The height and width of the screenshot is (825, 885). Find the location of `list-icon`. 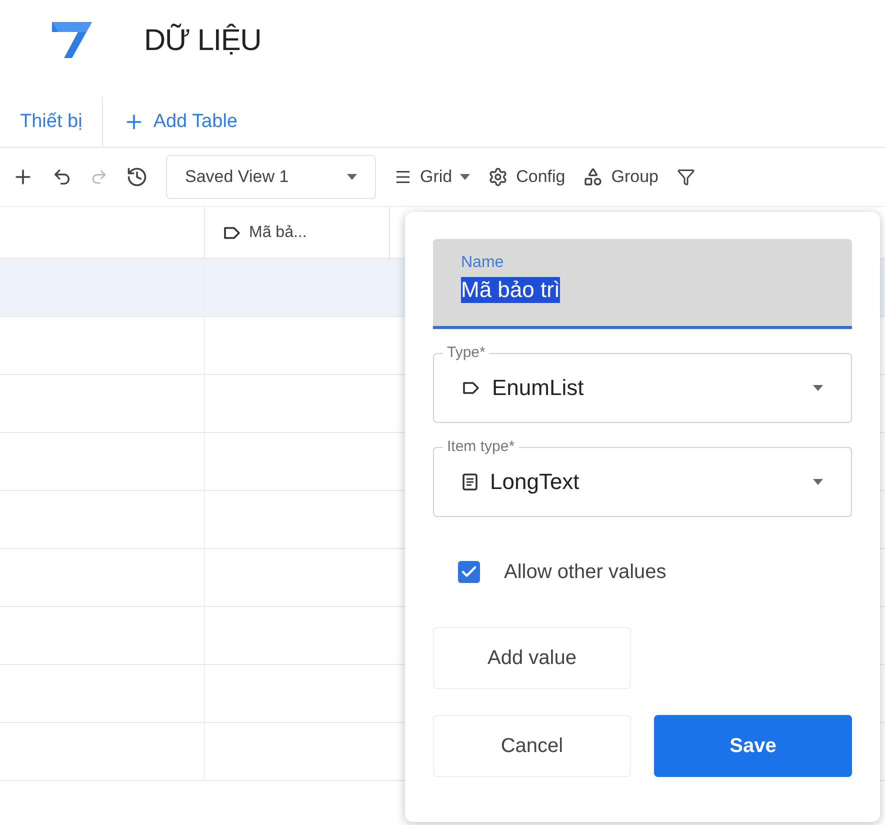

list-icon is located at coordinates (403, 177).